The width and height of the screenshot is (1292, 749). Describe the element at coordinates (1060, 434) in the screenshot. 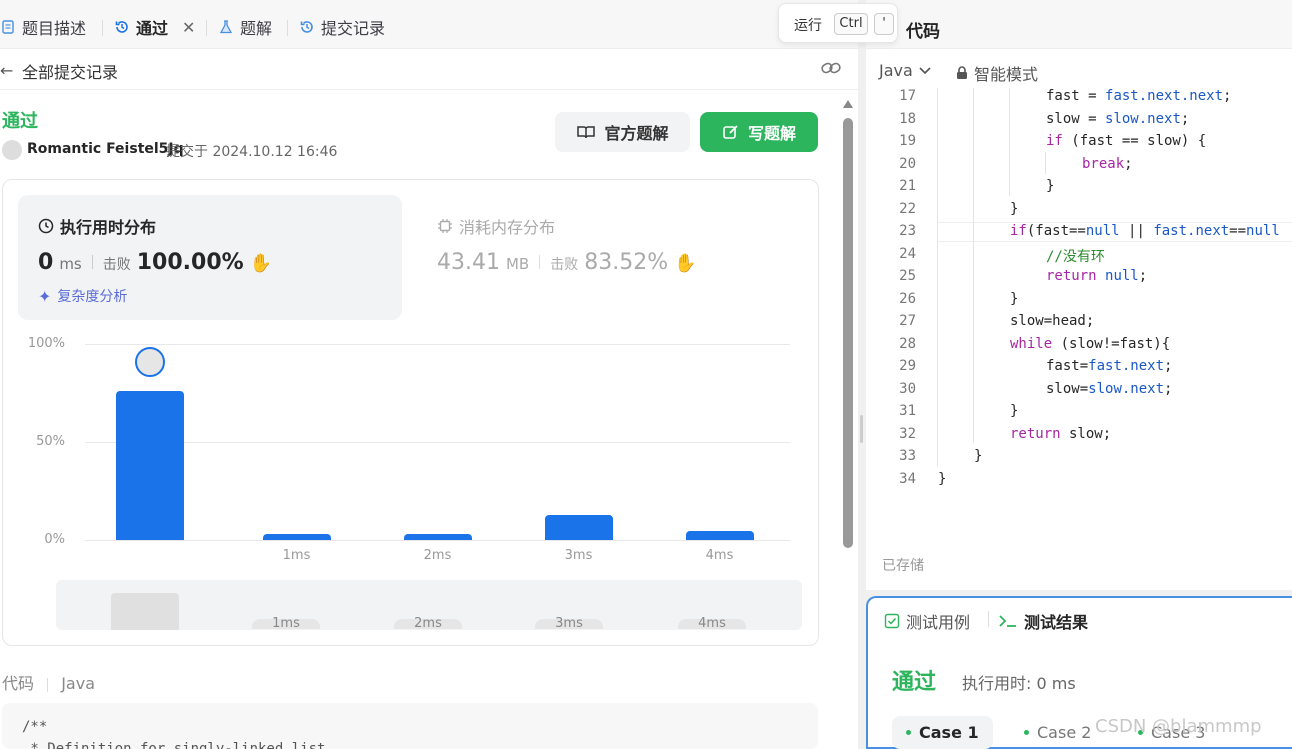

I see `code-line: return slow;` at that location.